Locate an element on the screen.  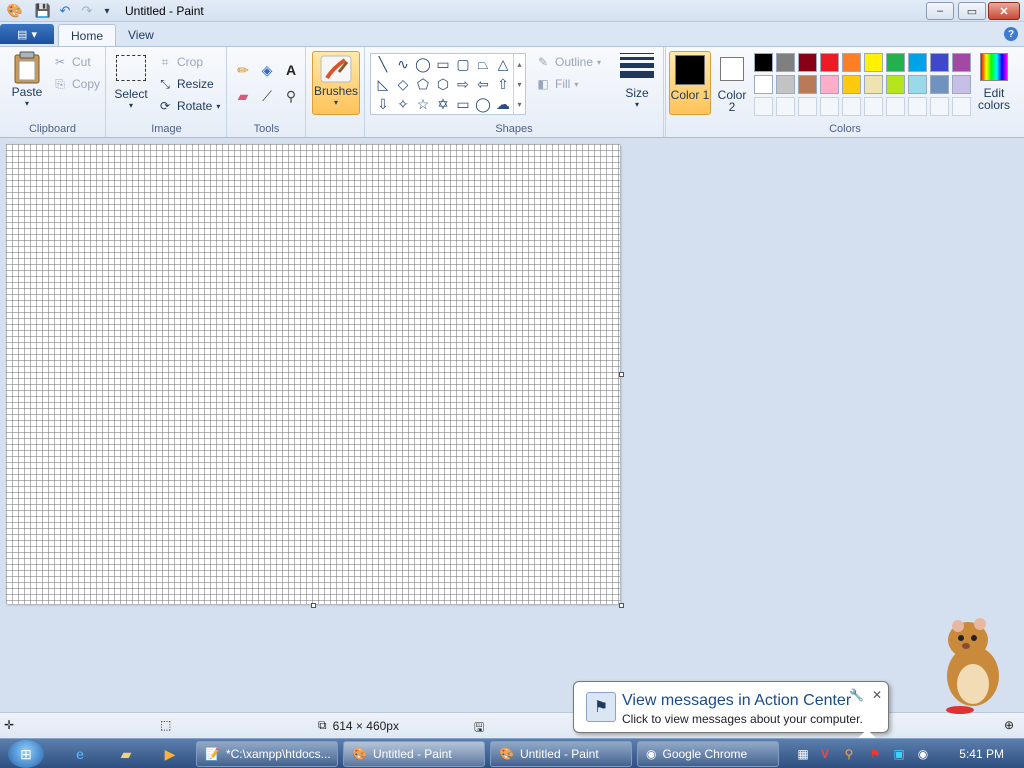
six-point-star-shape-icon: ✡ is located at coordinates (443, 104).